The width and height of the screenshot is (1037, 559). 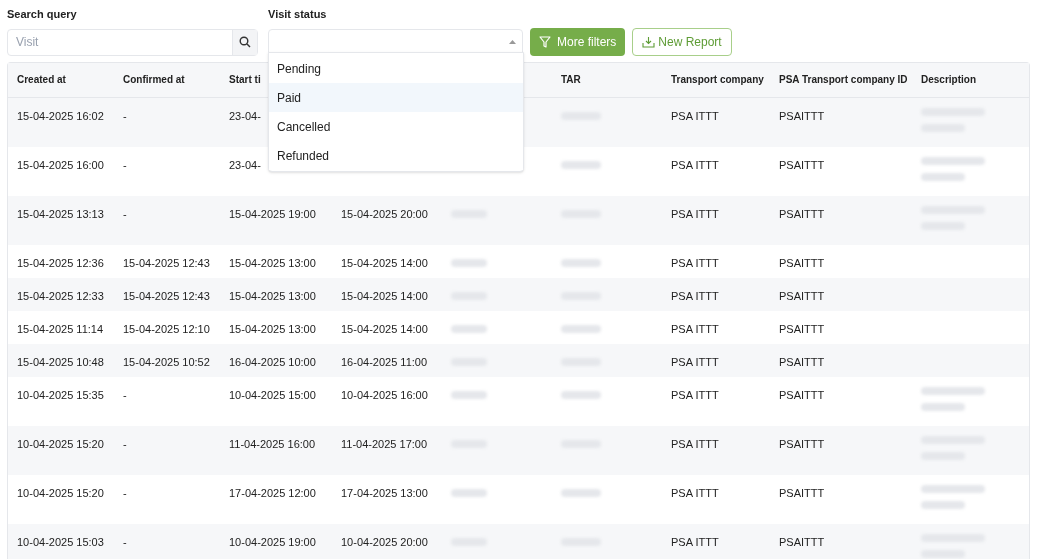 I want to click on table-cell: 15-04-2025 20:00, so click(x=384, y=213).